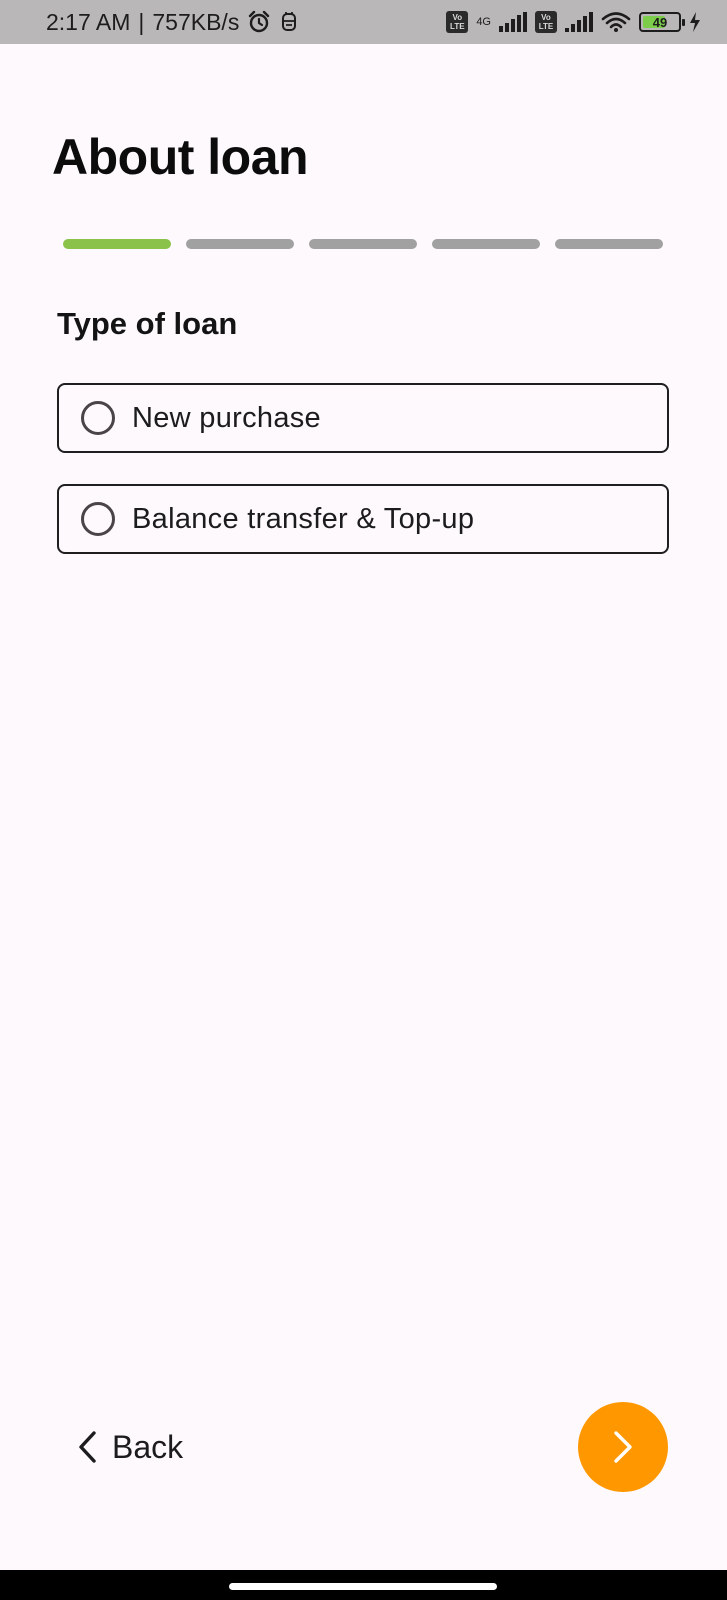  What do you see at coordinates (616, 22) in the screenshot?
I see `wifi-icon` at bounding box center [616, 22].